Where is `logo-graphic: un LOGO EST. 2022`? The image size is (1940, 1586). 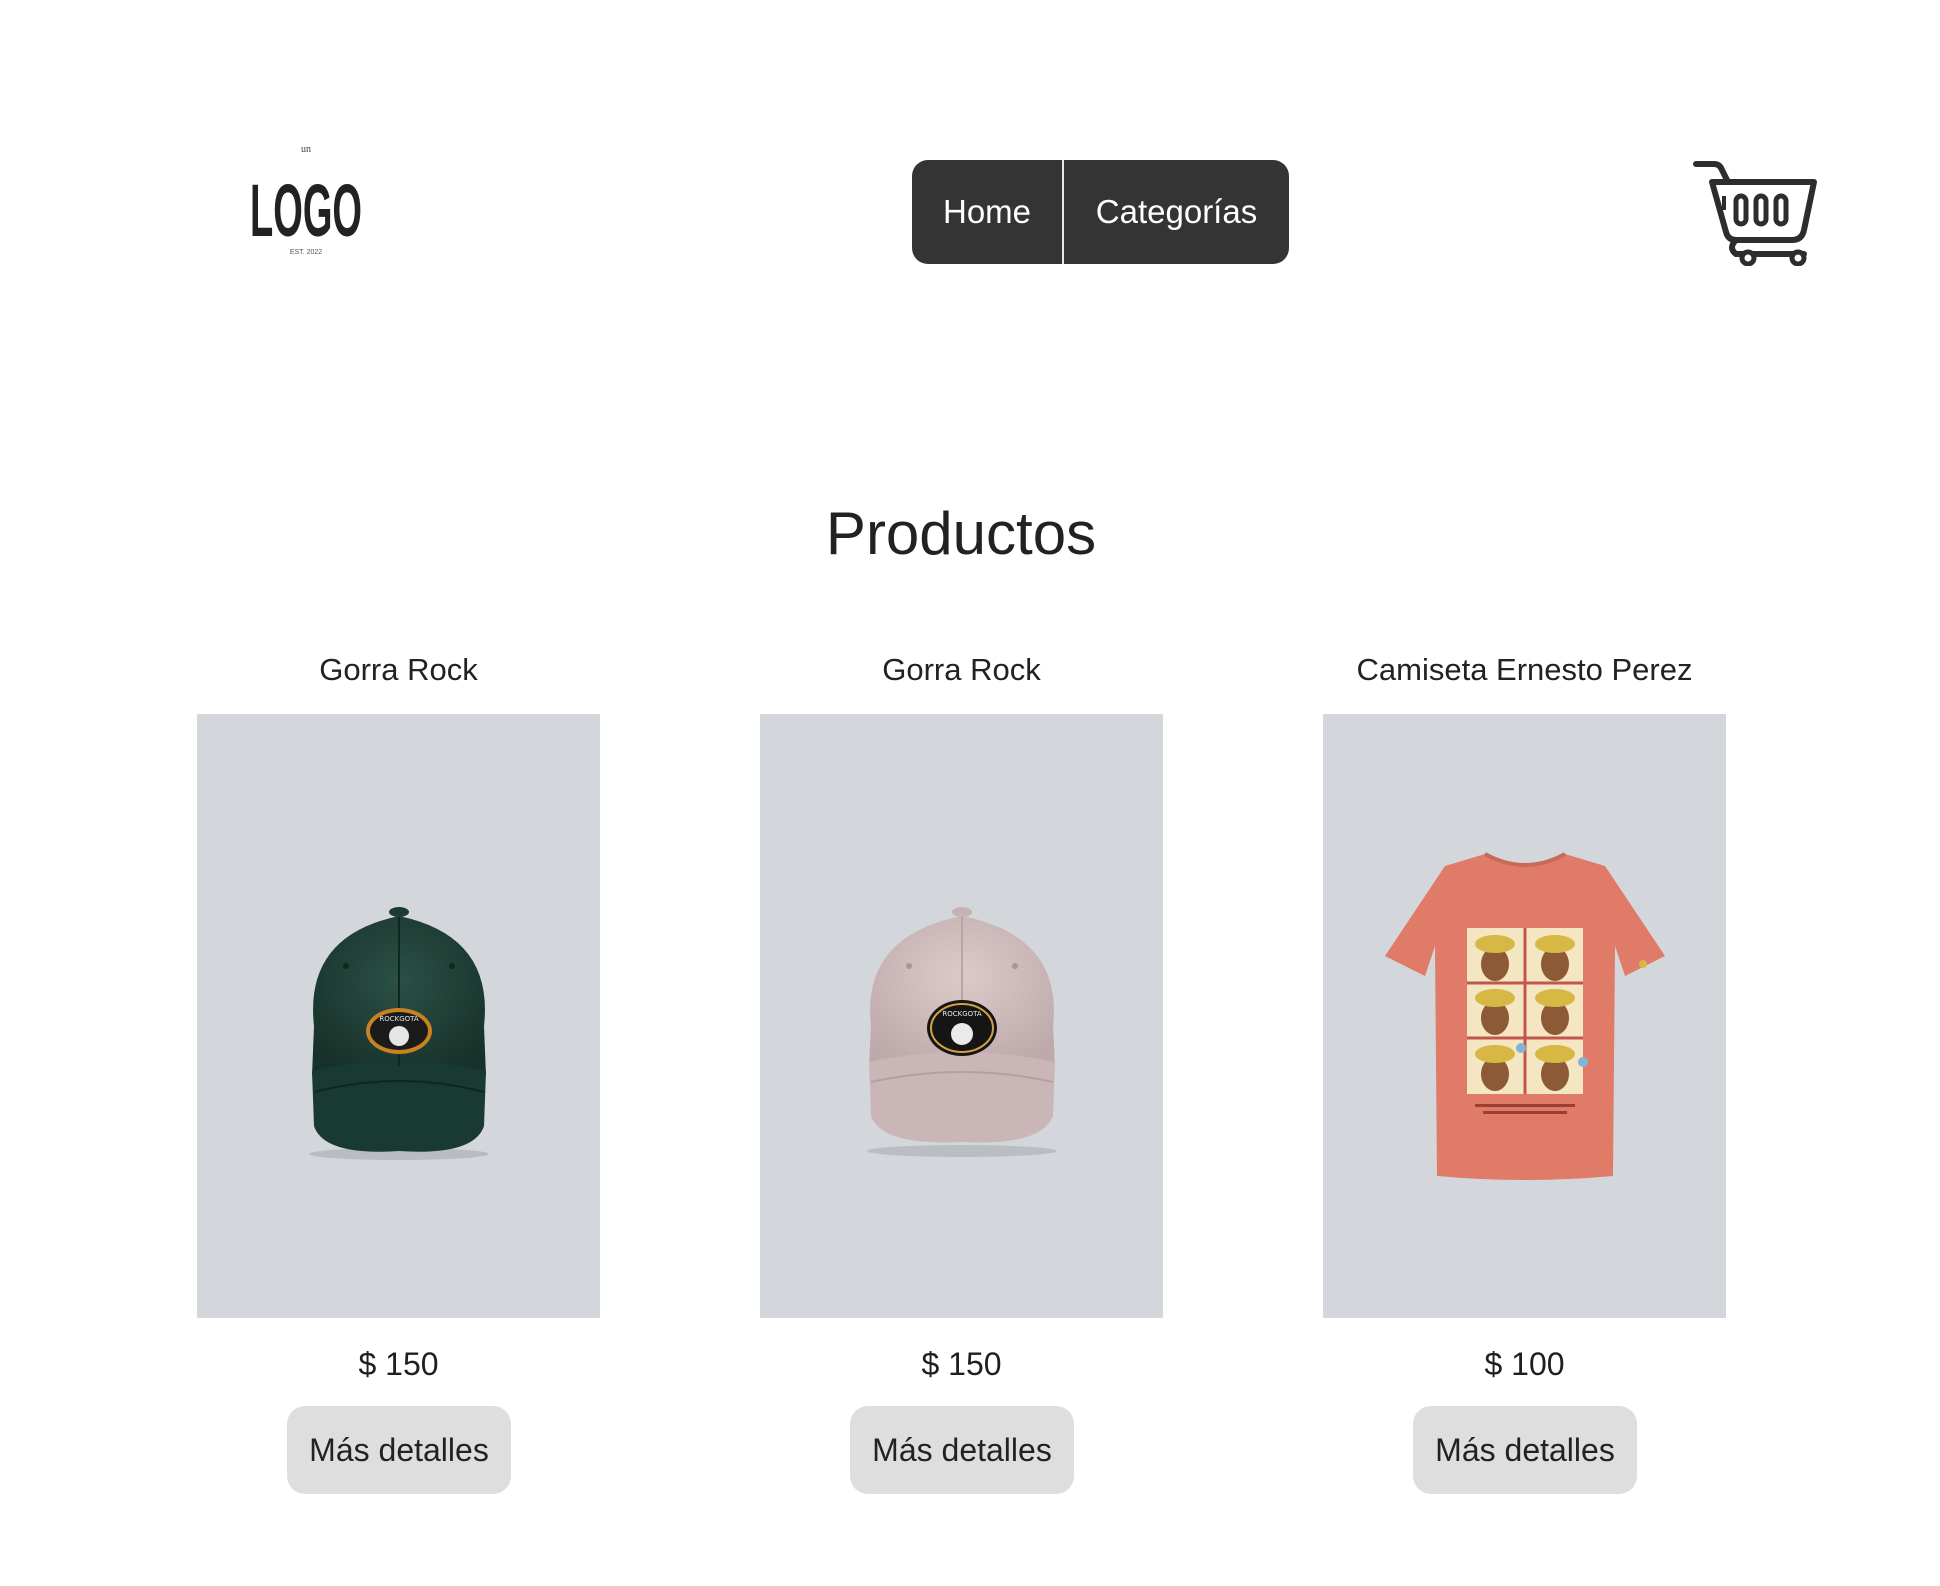 logo-graphic: un LOGO EST. 2022 is located at coordinates (306, 200).